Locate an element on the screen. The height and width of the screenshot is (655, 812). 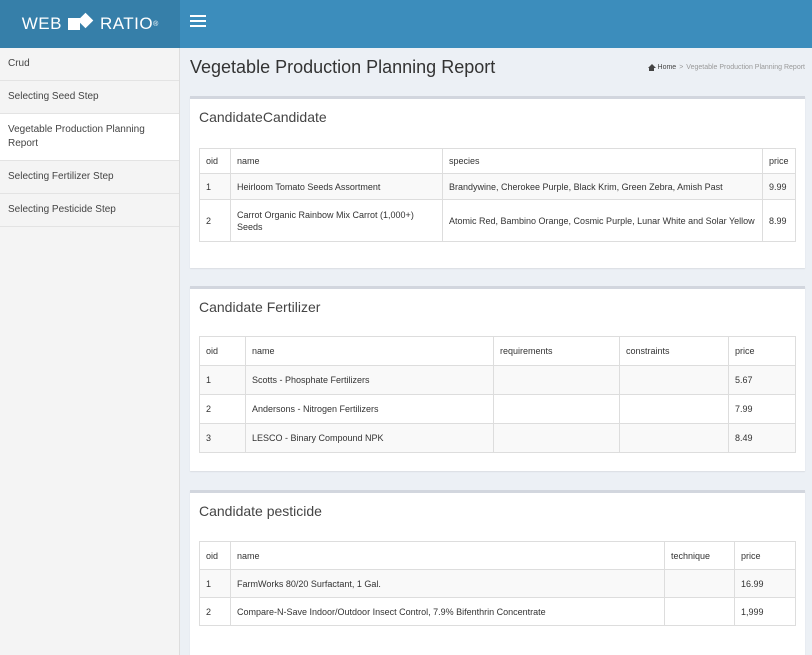
table-row: 2 Andersons - Nitrogen Fertilizers 7.99 is located at coordinates (497, 409).